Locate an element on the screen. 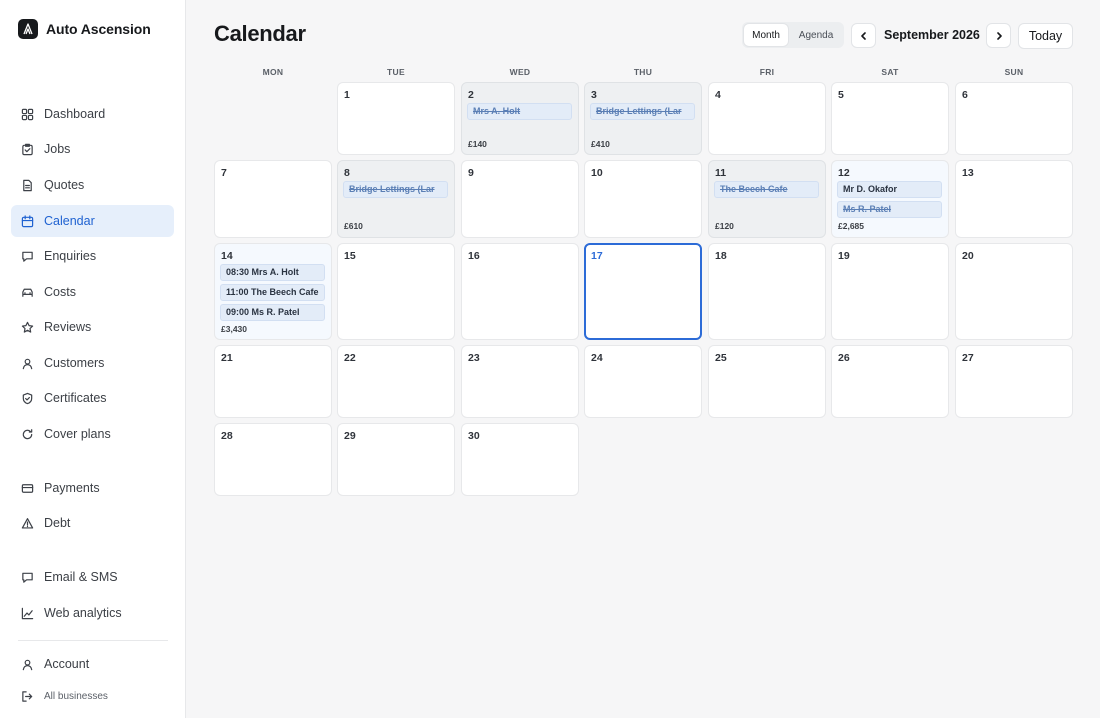  star-icon is located at coordinates (27, 327).